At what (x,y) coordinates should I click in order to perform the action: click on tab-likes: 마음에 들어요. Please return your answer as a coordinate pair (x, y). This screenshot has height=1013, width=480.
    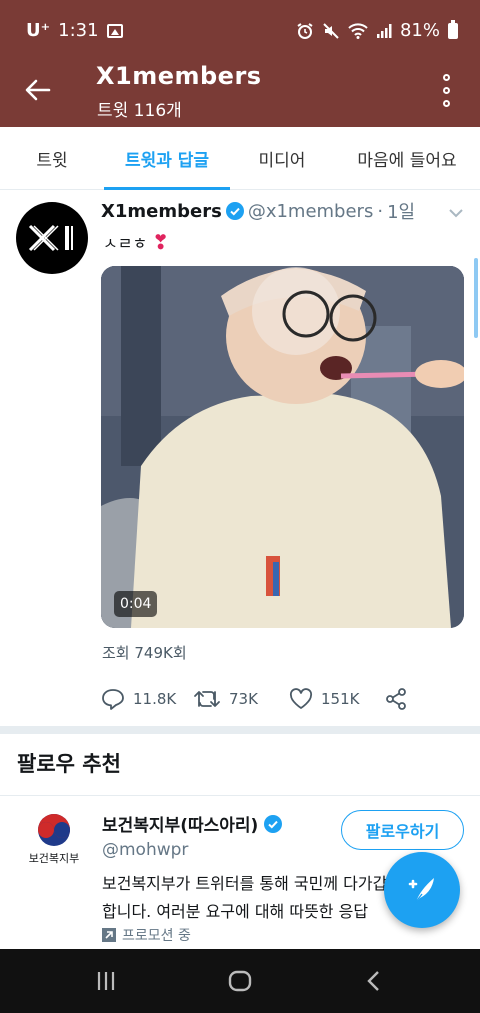
    Looking at the image, I should click on (407, 158).